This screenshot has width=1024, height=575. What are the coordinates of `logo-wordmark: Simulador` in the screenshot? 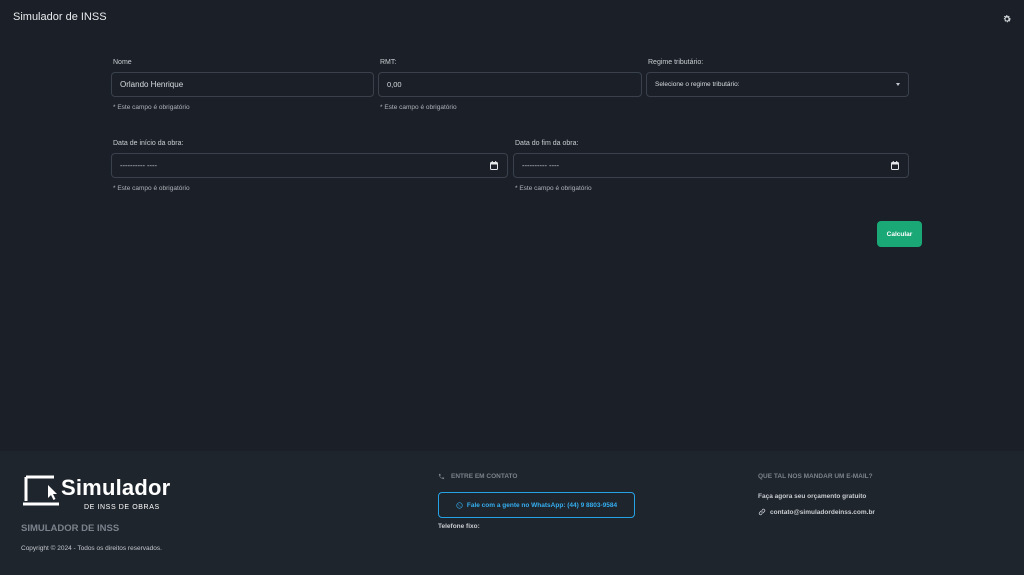 It's located at (116, 487).